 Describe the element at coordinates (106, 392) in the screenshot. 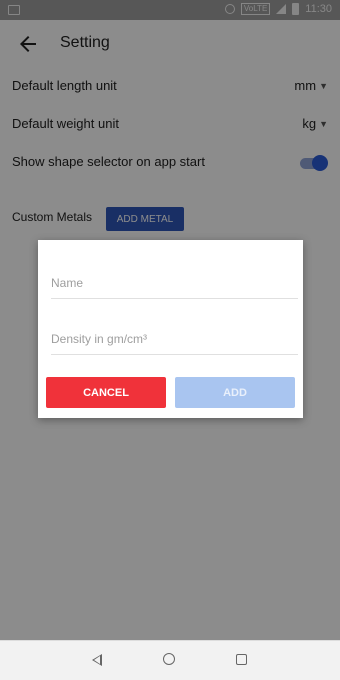

I see `cancel-button: CANCEL` at that location.